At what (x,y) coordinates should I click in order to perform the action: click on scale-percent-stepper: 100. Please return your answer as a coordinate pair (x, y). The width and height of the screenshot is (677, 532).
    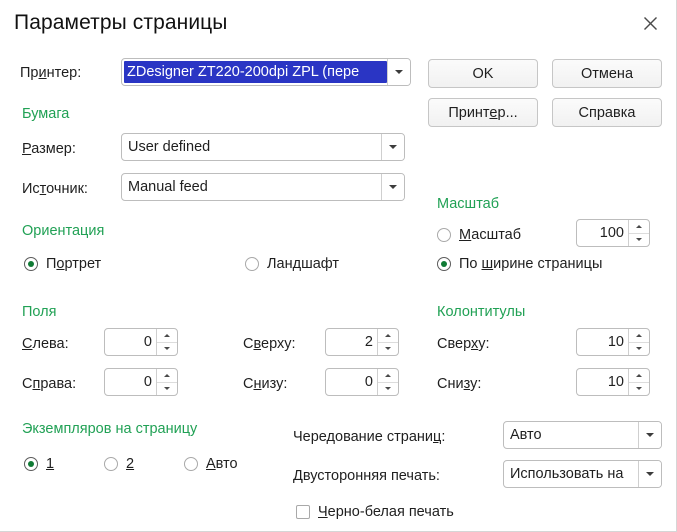
    Looking at the image, I should click on (613, 233).